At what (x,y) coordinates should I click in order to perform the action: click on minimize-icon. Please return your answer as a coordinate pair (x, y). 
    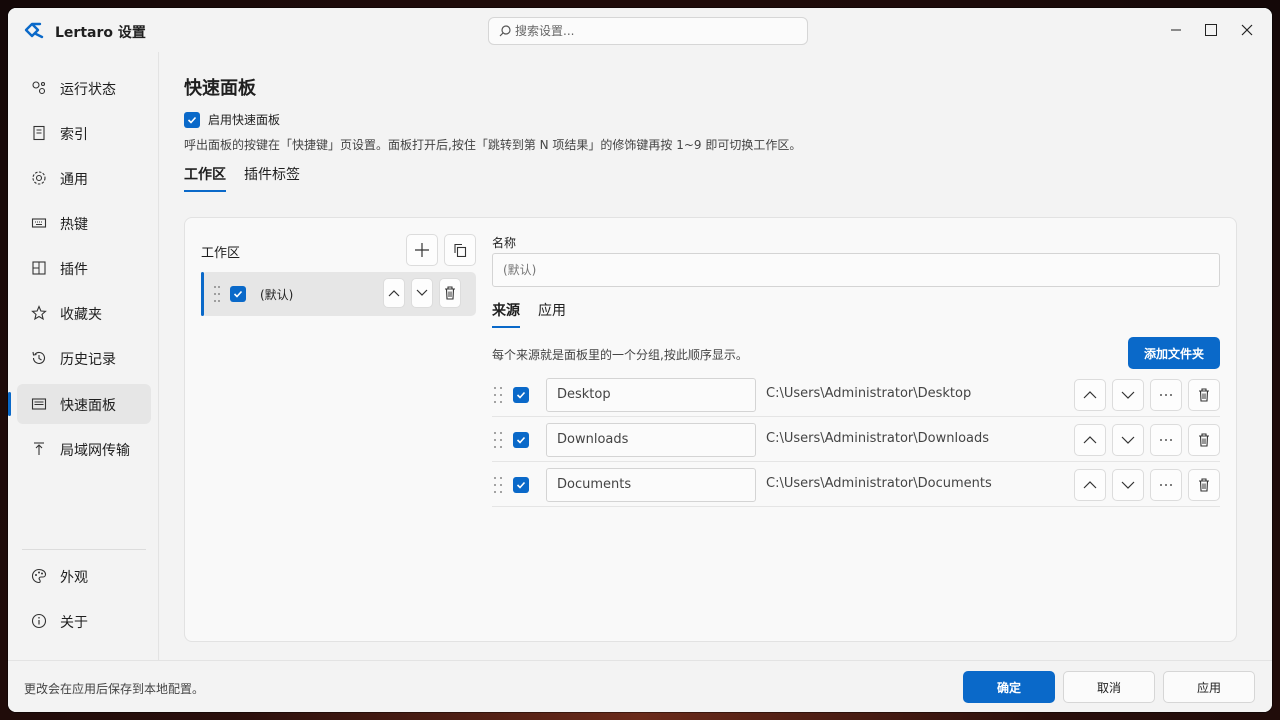
    Looking at the image, I should click on (1176, 30).